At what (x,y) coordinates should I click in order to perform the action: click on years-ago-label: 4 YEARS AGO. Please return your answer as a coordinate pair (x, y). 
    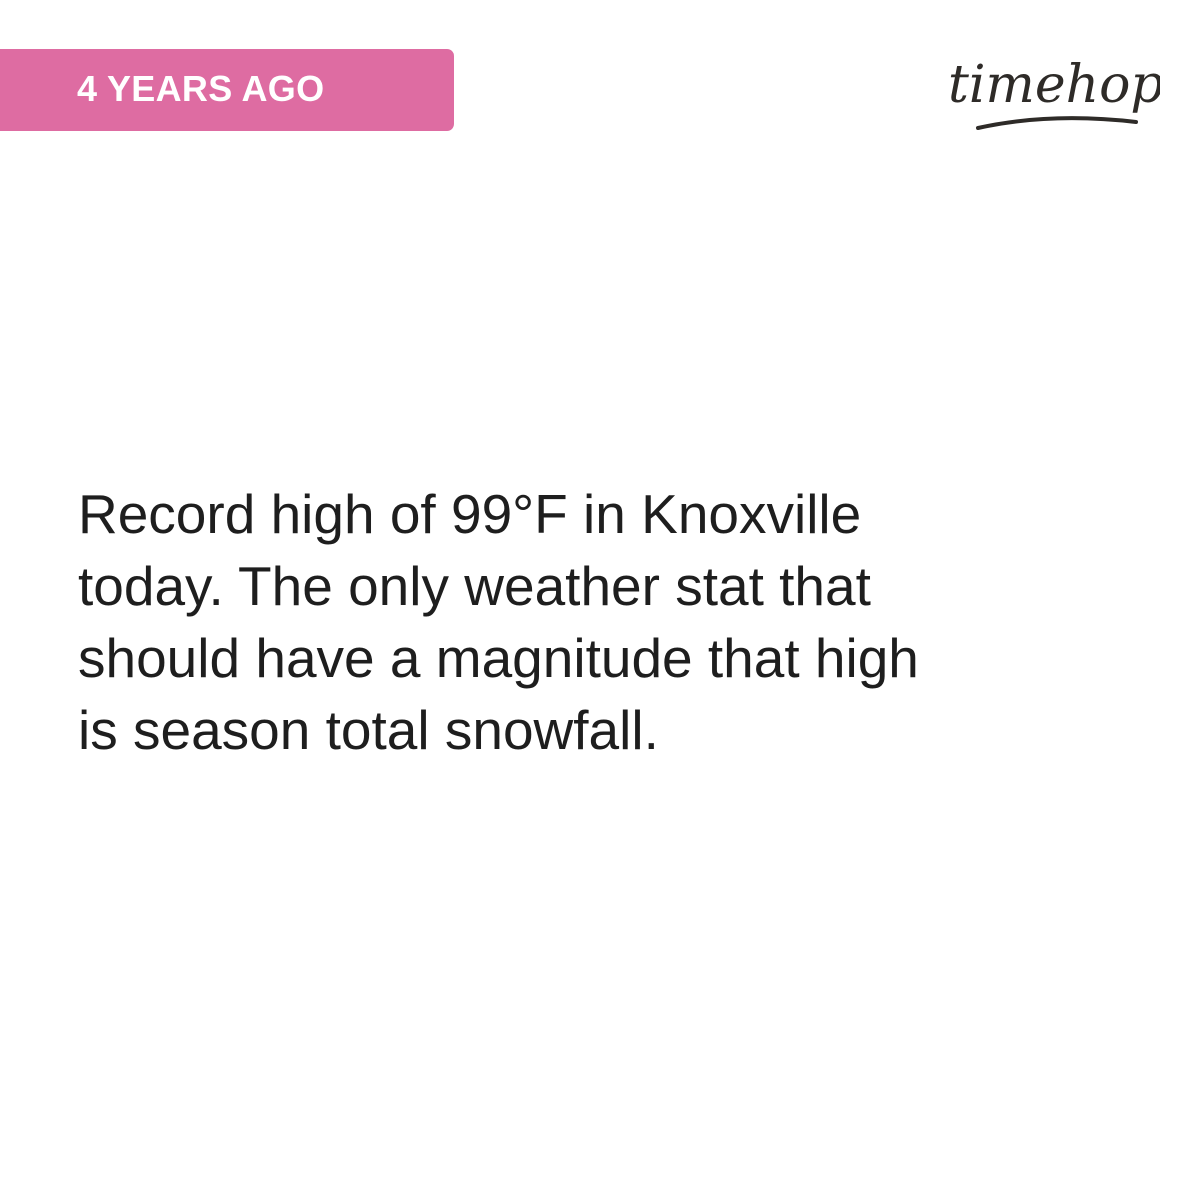
    Looking at the image, I should click on (201, 88).